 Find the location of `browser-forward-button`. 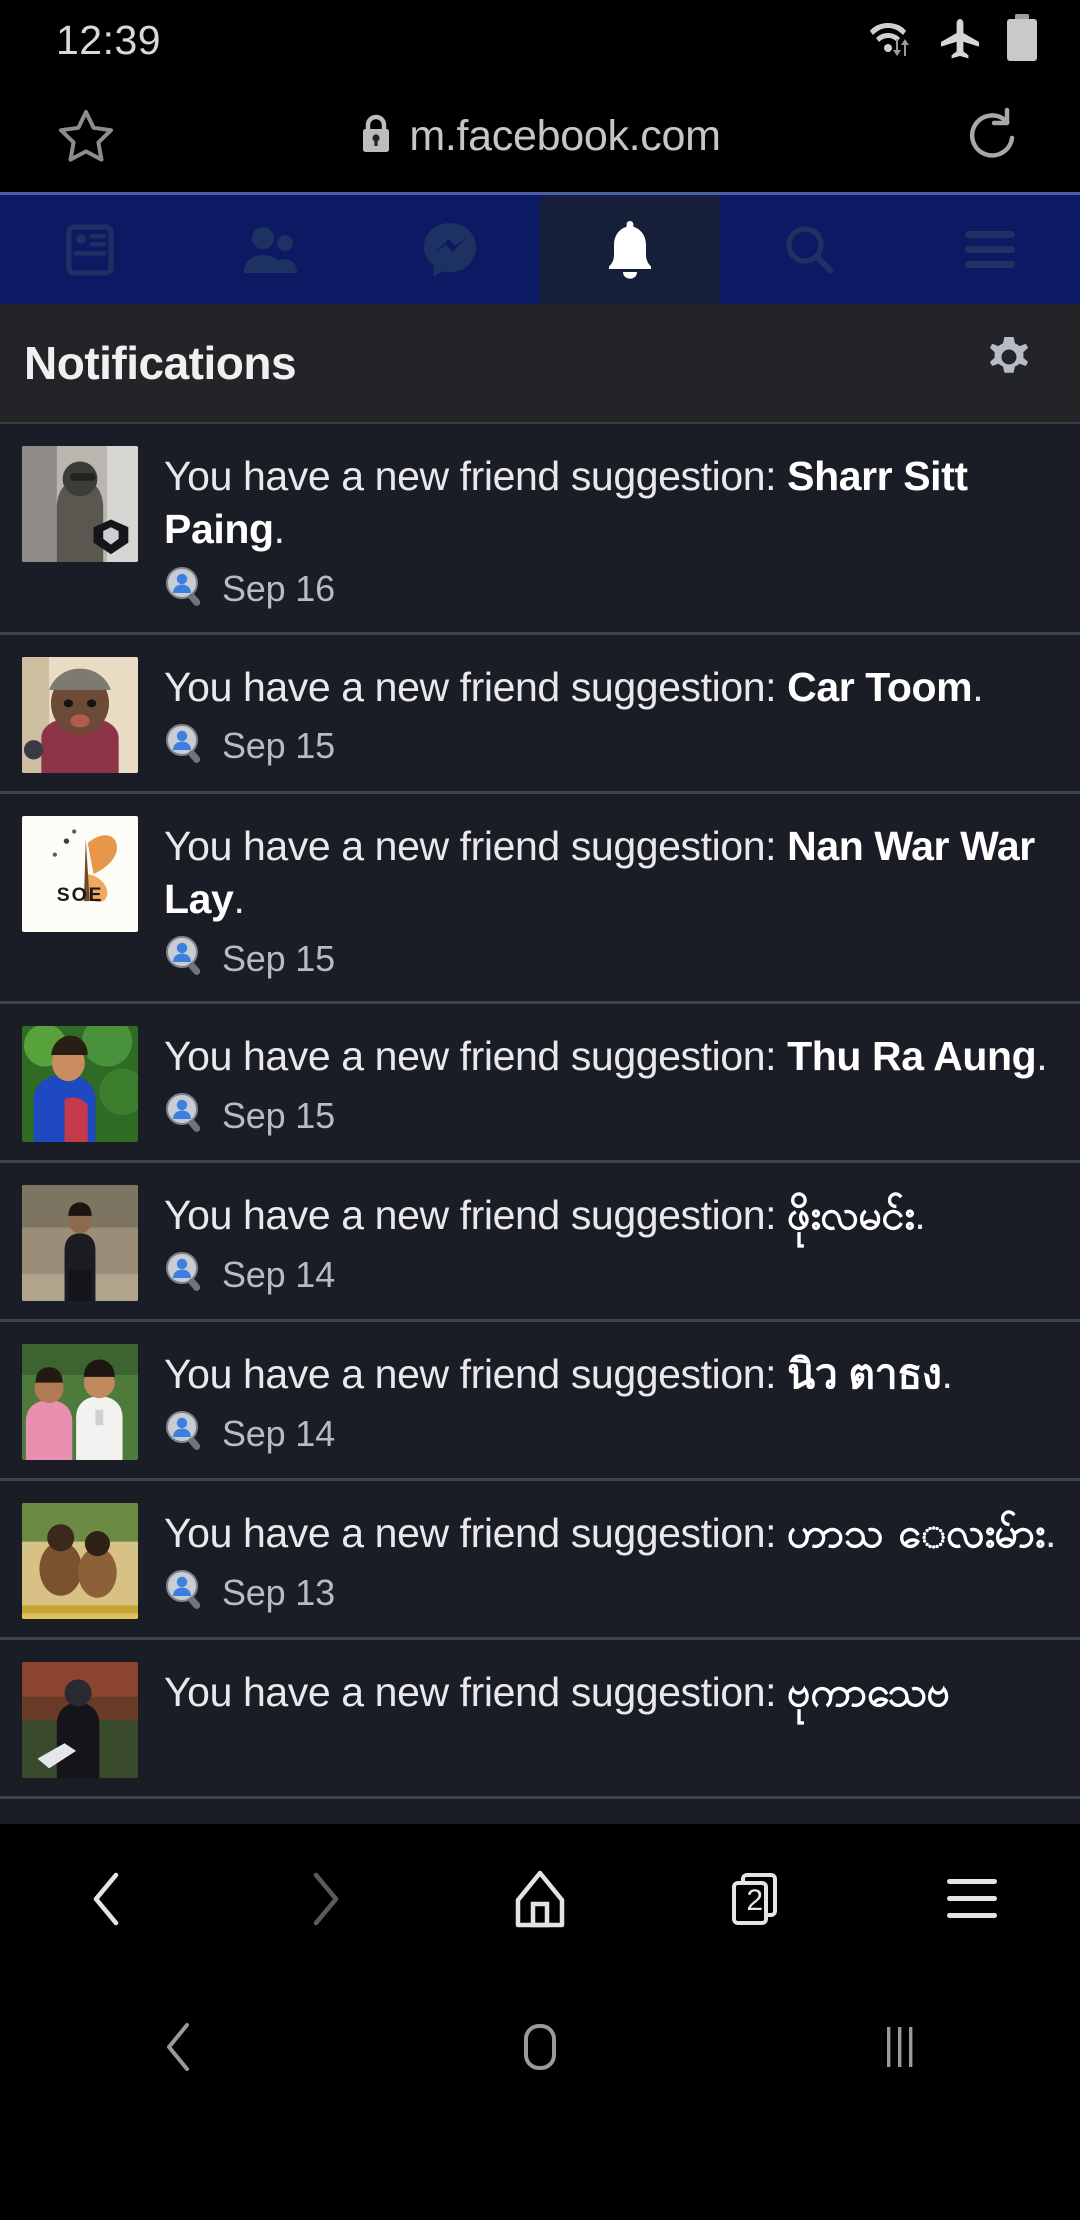

browser-forward-button is located at coordinates (324, 1899).